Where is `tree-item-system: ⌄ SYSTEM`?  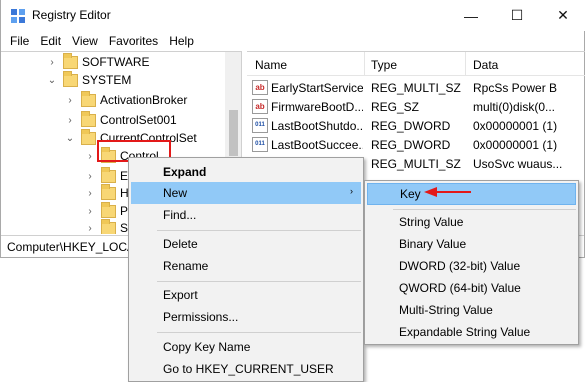 tree-item-system: ⌄ SYSTEM is located at coordinates (89, 80).